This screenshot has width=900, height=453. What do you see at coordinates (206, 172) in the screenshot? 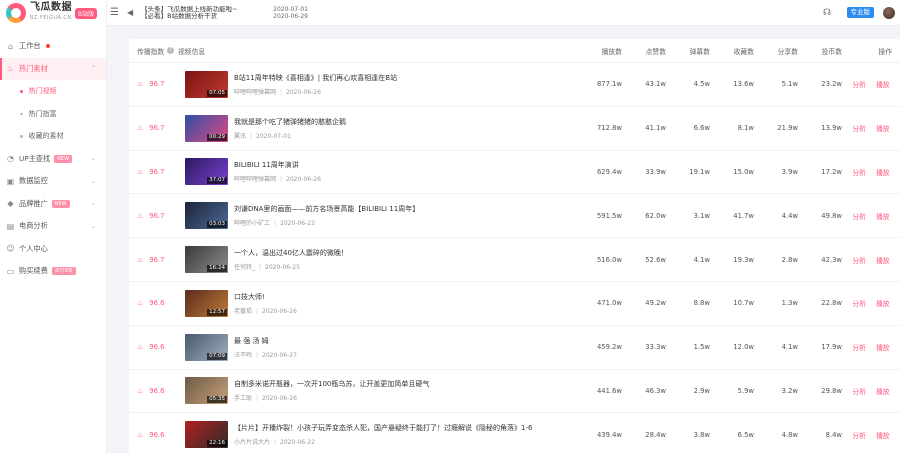
I see `video-thumbnail: 37:07` at bounding box center [206, 172].